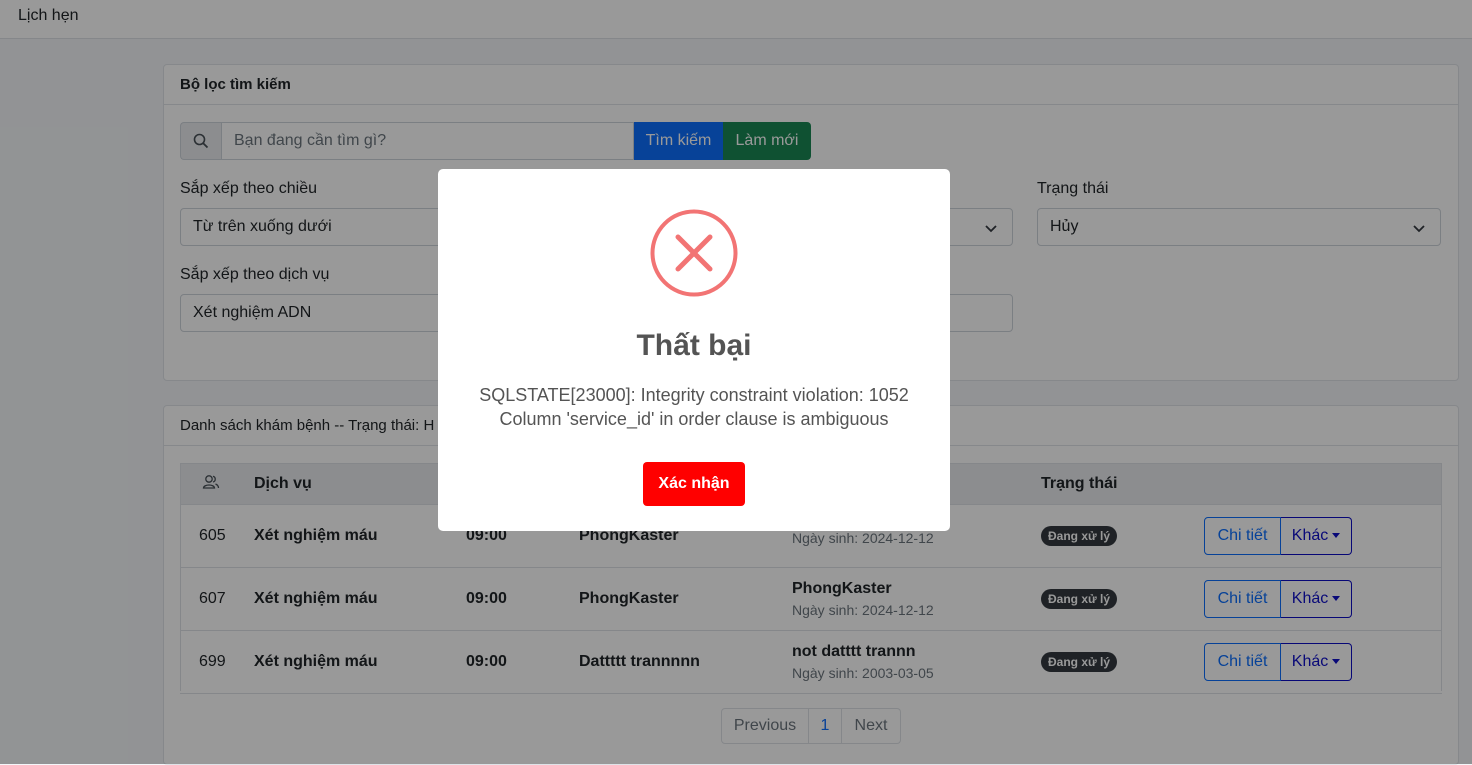 The height and width of the screenshot is (765, 1472). What do you see at coordinates (694, 484) in the screenshot?
I see `confirm-button: Xác nhận` at bounding box center [694, 484].